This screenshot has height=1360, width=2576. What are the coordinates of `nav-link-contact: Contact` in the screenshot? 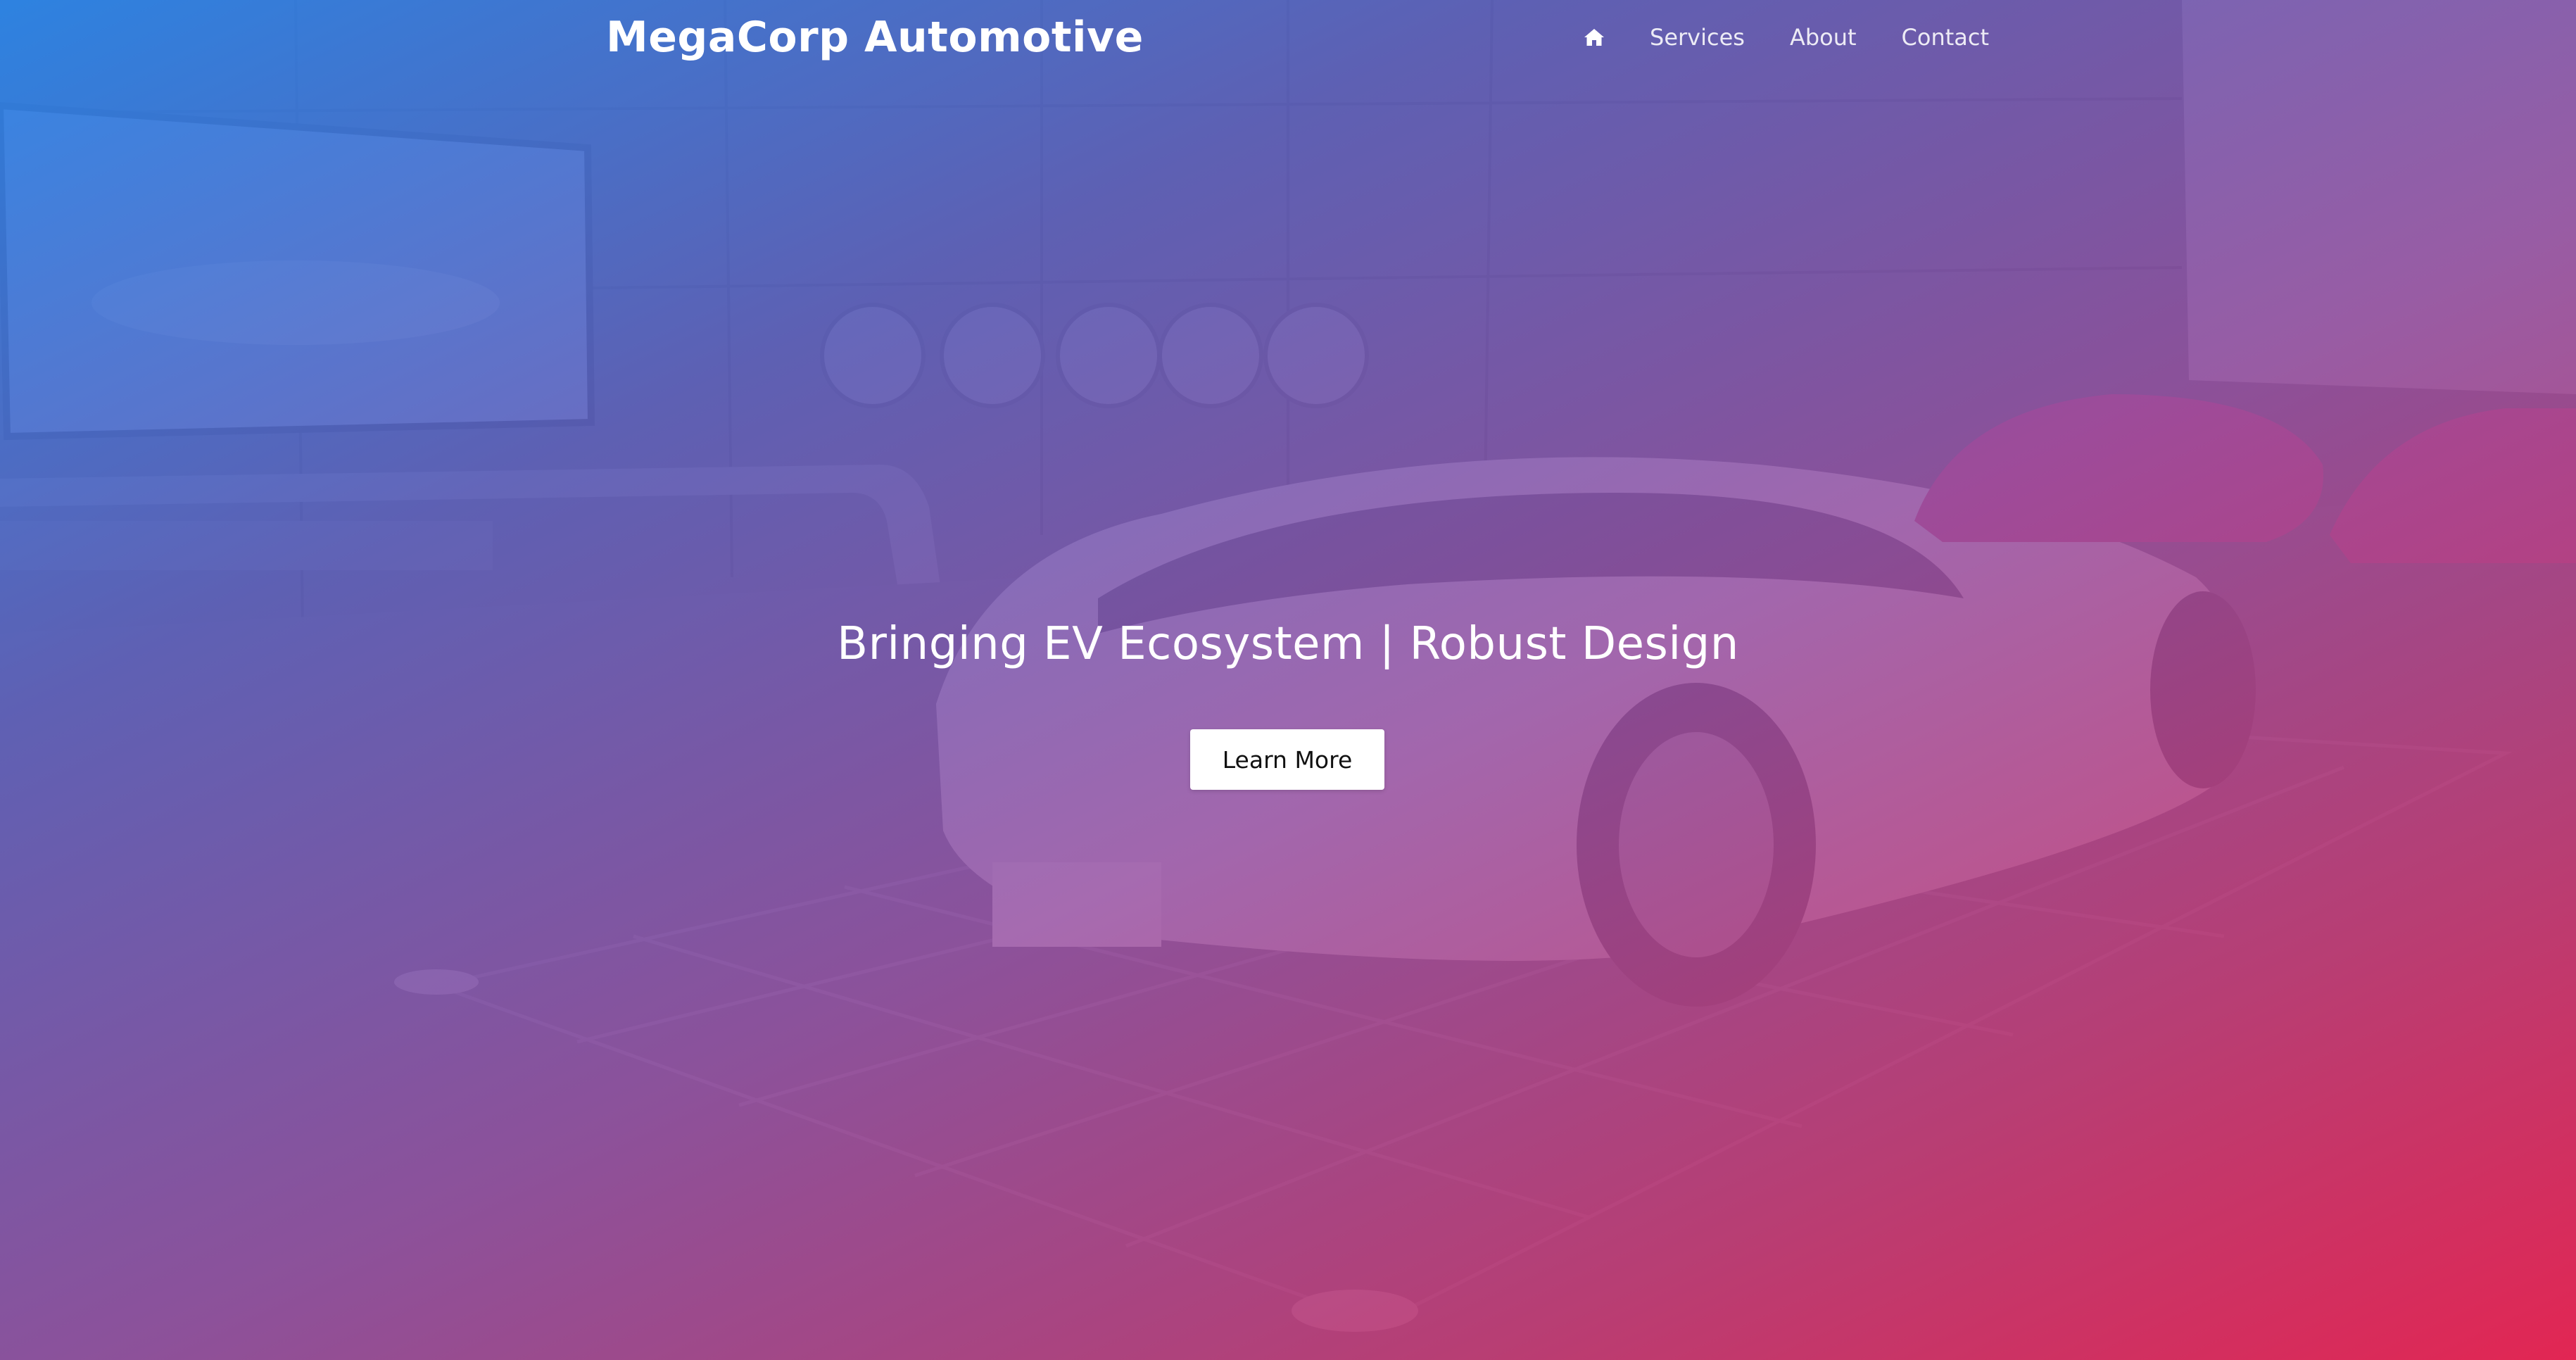 It's located at (1946, 37).